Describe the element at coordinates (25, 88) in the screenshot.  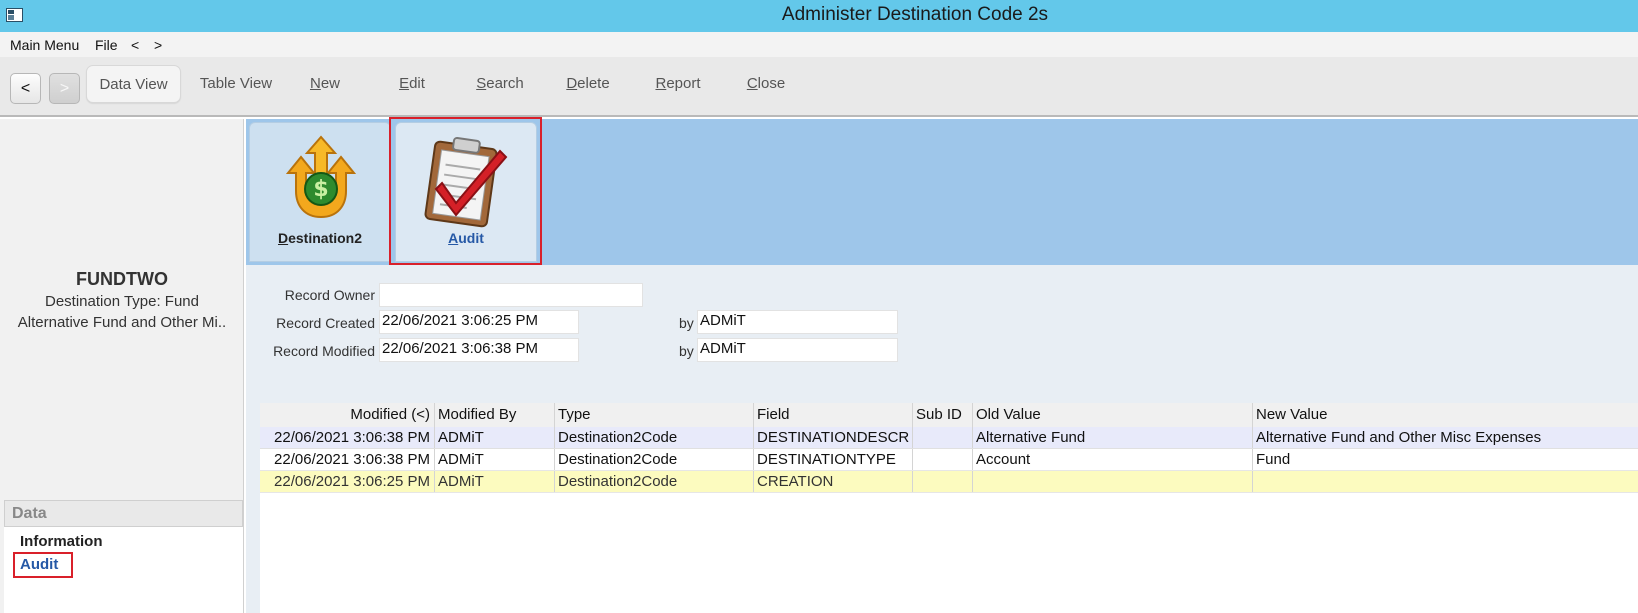
I see `back-button: <` at that location.